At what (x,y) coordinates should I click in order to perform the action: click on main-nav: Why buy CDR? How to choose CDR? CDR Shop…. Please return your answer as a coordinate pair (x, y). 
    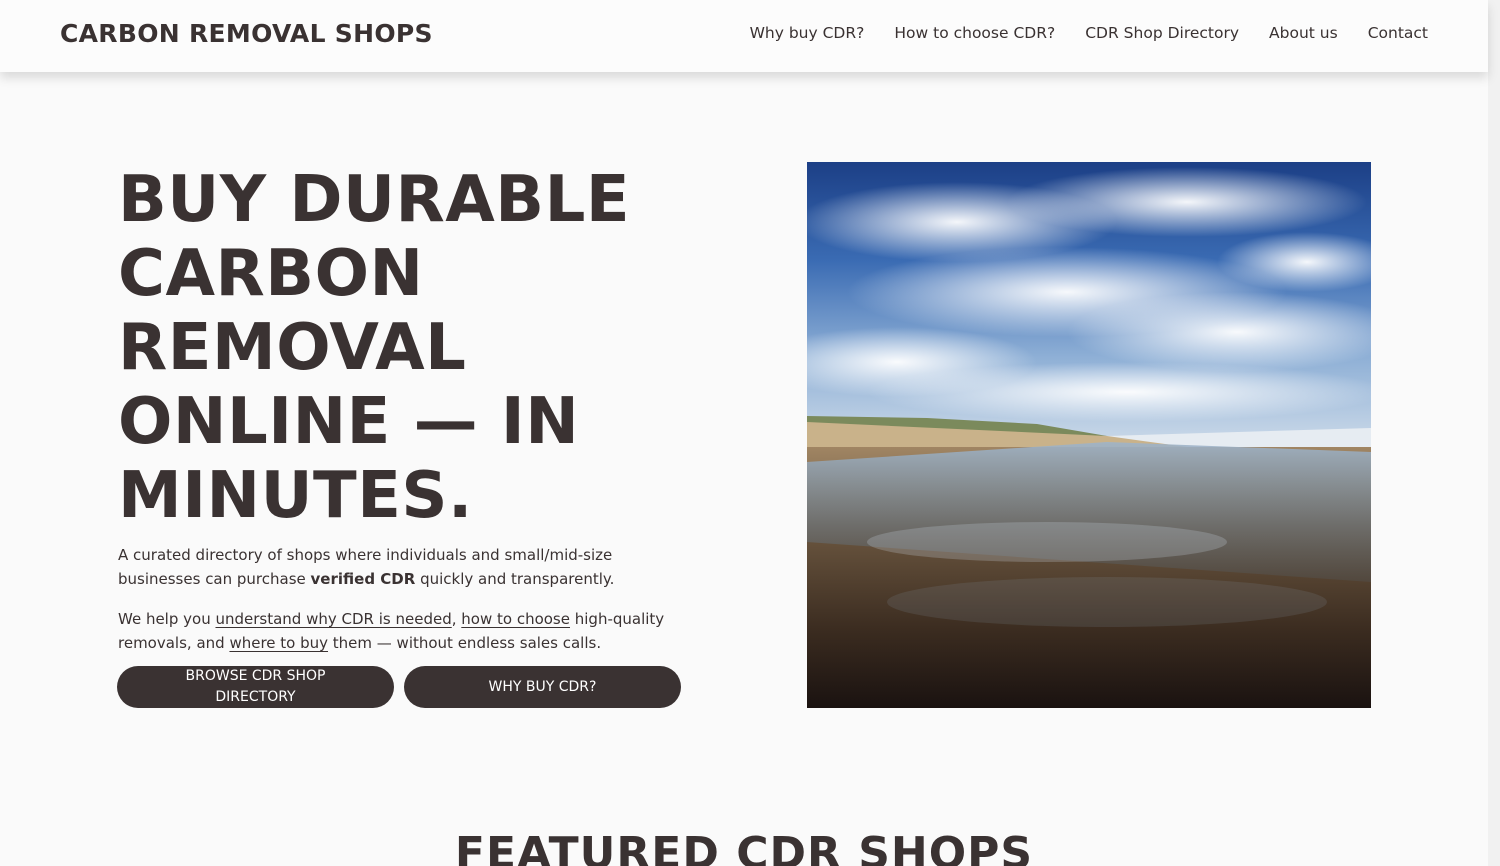
    Looking at the image, I should click on (1089, 33).